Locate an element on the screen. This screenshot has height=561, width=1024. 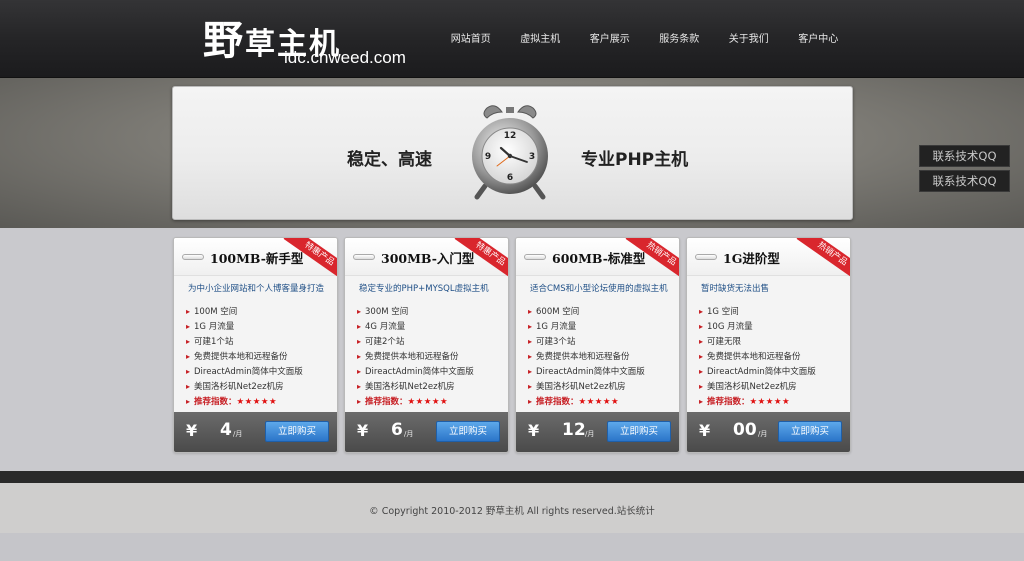
card-subtitle: 暂时缺货无法出售 is located at coordinates (735, 289).